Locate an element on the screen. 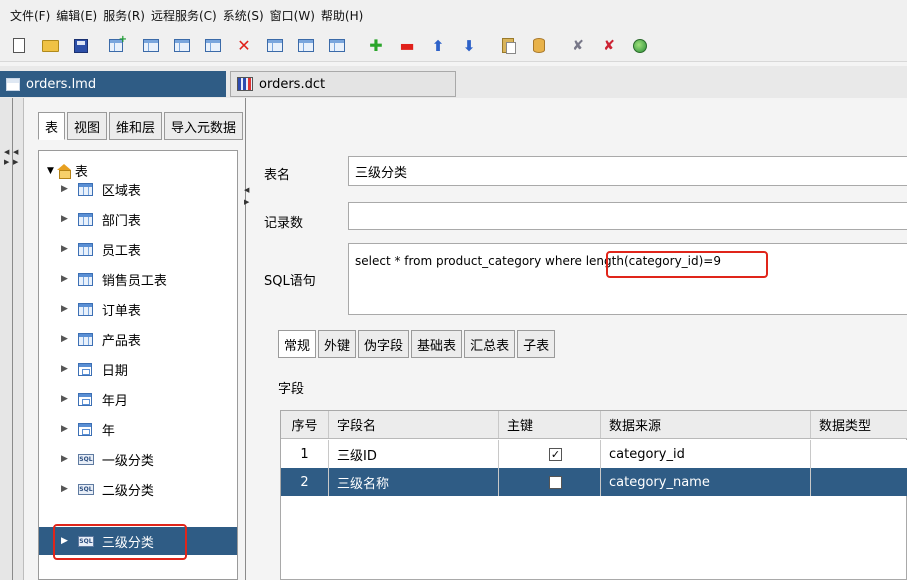  row-index: 2 is located at coordinates (305, 482).